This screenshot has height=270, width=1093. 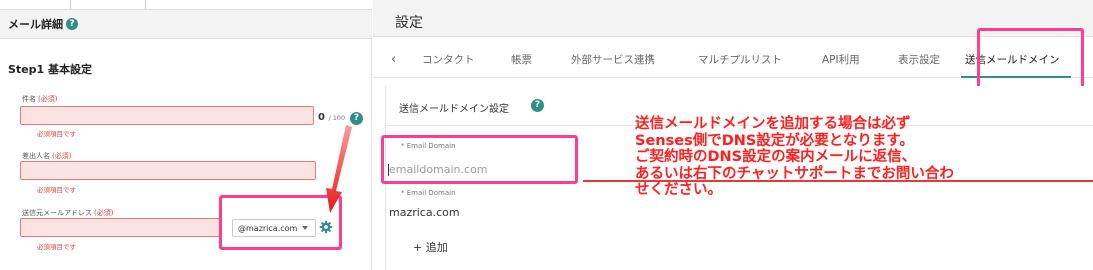 I want to click on add-domain-button: + 追加, so click(x=430, y=247).